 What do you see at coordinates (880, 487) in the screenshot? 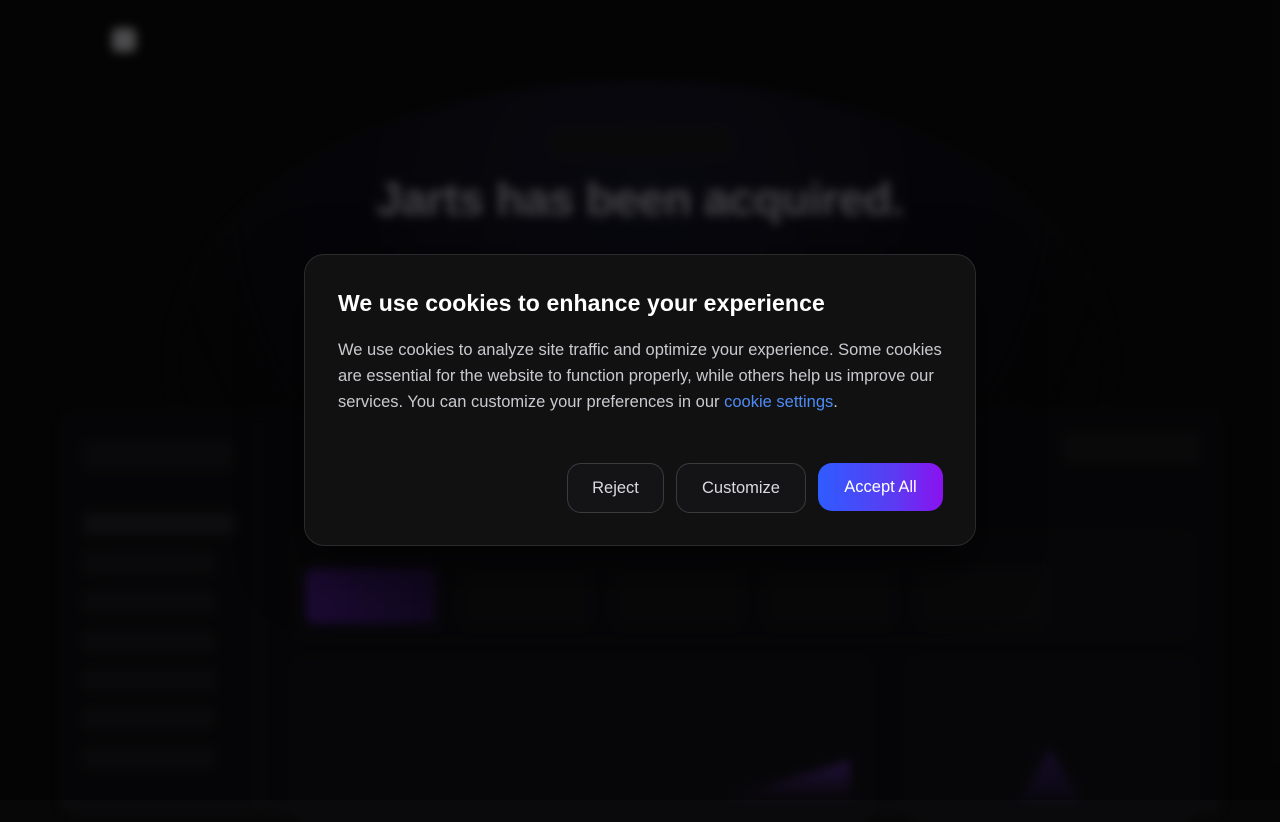
I see `accept-all-button: Accept All` at bounding box center [880, 487].